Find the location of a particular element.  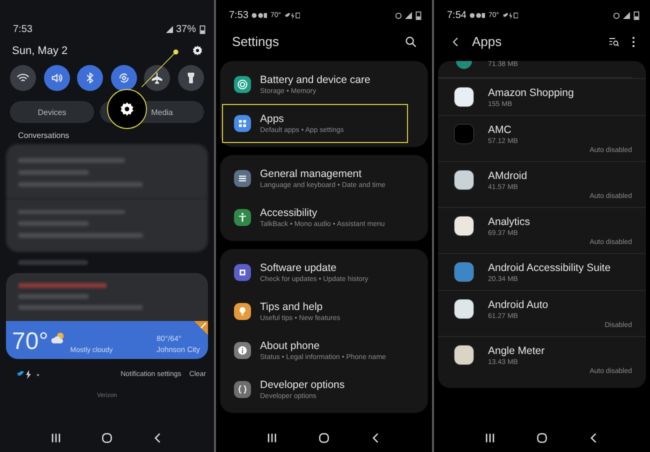

date-label: Sun, May 2 is located at coordinates (40, 50).